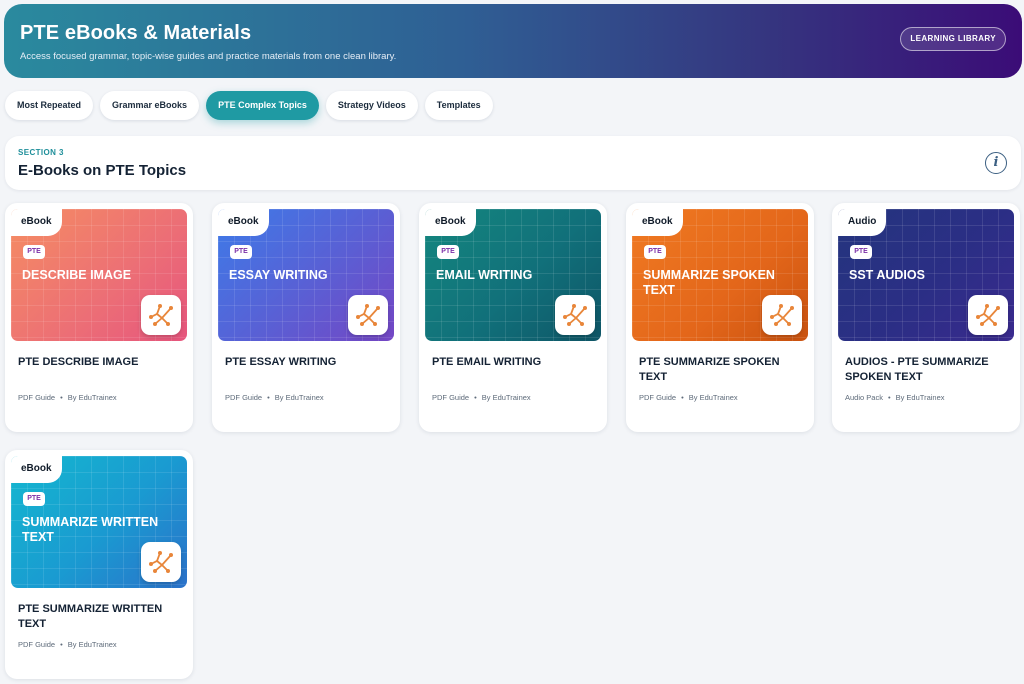 This screenshot has height=684, width=1024. What do you see at coordinates (996, 163) in the screenshot?
I see `info-icon: i` at bounding box center [996, 163].